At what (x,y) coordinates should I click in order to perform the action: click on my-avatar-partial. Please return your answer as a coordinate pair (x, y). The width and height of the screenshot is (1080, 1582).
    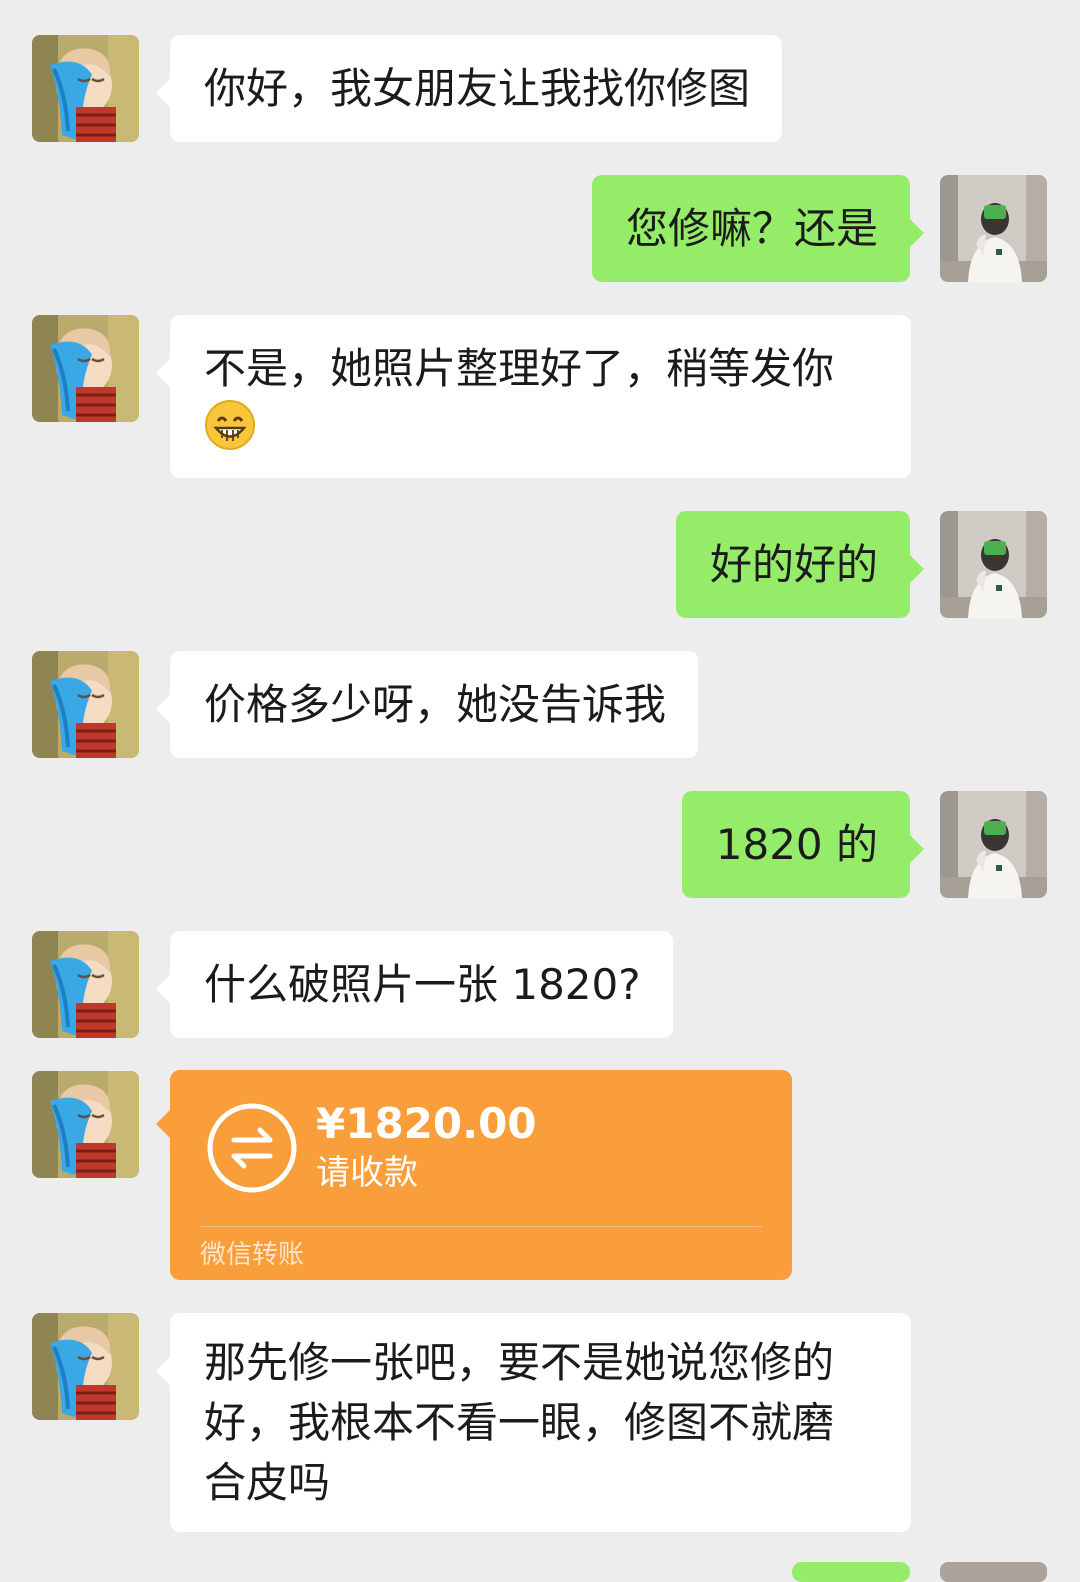
    Looking at the image, I should click on (993, 1572).